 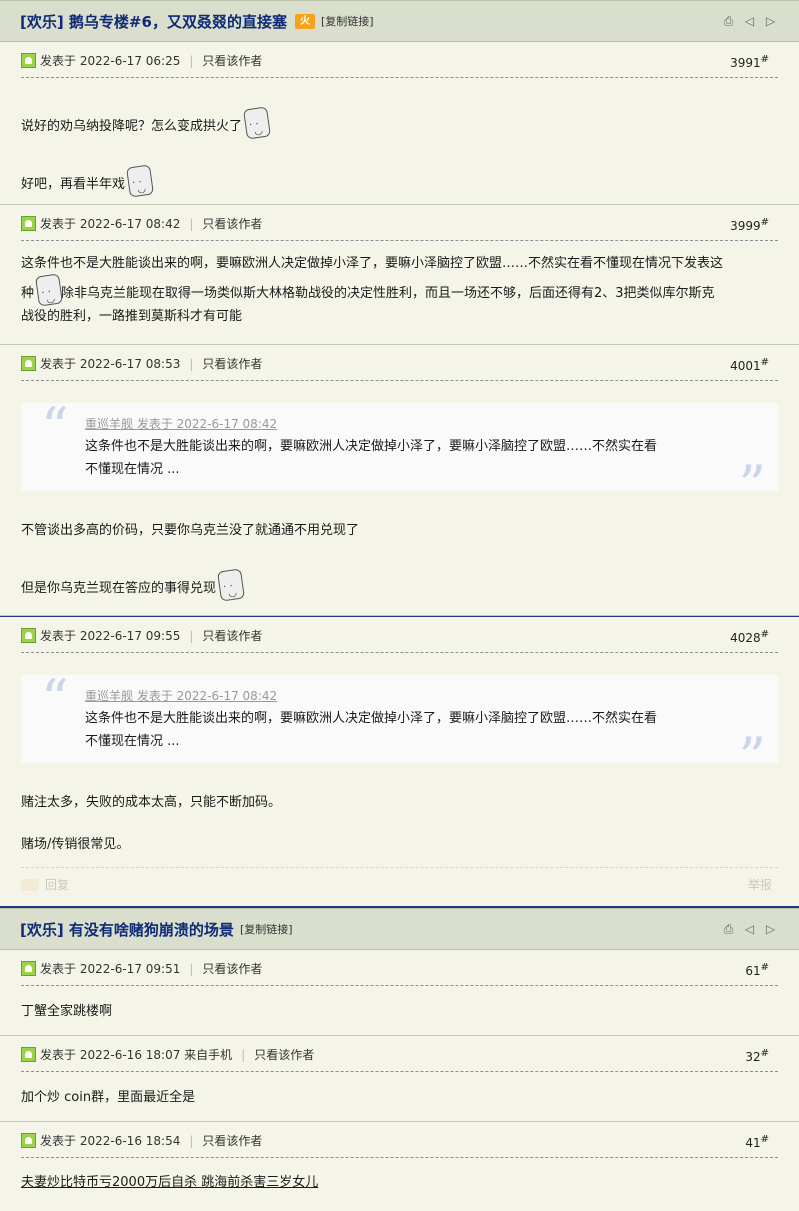 What do you see at coordinates (130, 223) in the screenshot?
I see `post-time: 2022-6-17 08:42` at bounding box center [130, 223].